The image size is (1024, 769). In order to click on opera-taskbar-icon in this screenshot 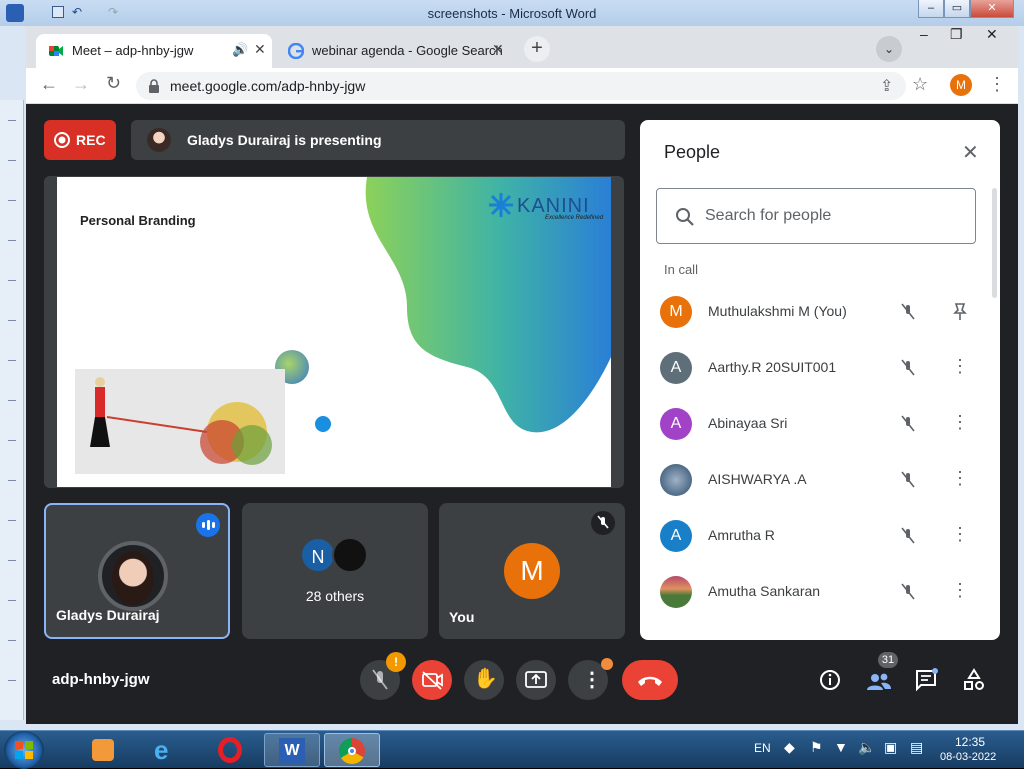, I will do `click(231, 750)`.